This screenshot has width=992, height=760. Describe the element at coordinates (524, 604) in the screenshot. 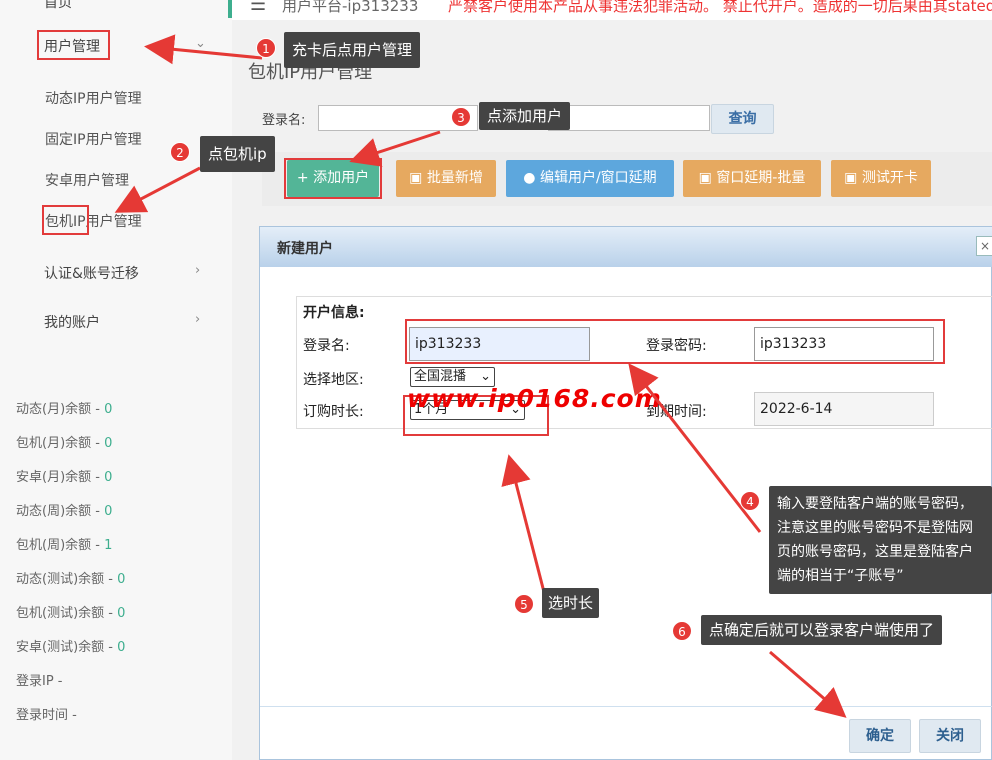

I see `step-badge-5: 5` at that location.